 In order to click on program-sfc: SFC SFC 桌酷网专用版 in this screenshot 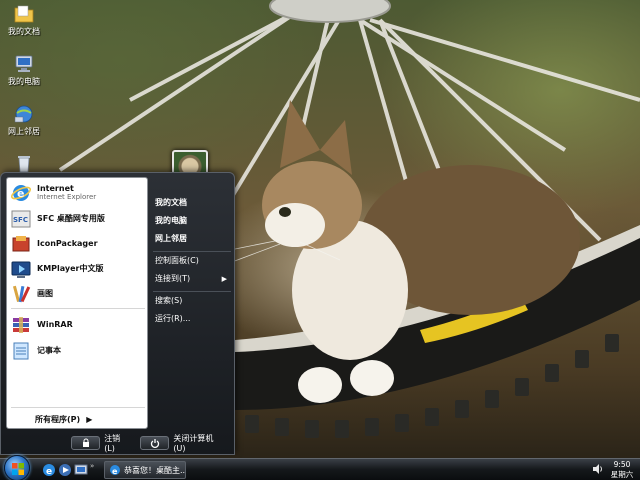, I will do `click(77, 219)`.